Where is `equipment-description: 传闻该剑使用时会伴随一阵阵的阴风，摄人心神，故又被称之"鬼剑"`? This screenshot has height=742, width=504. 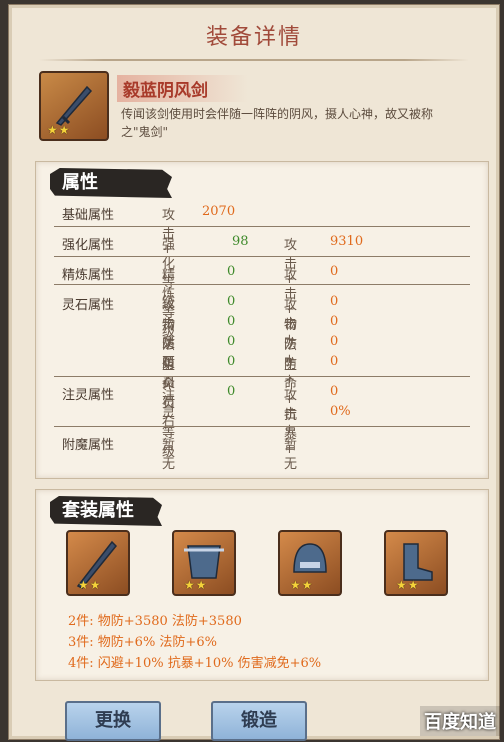
equipment-description: 传闻该剑使用时会伴随一阵阵的阴风，摄人心神，故又被称之"鬼剑" is located at coordinates (277, 123).